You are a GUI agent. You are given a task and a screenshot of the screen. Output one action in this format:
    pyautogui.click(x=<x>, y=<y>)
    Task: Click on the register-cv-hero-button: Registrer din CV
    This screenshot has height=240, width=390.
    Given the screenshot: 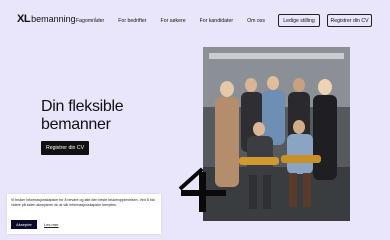 What is the action you would take?
    pyautogui.click(x=65, y=148)
    